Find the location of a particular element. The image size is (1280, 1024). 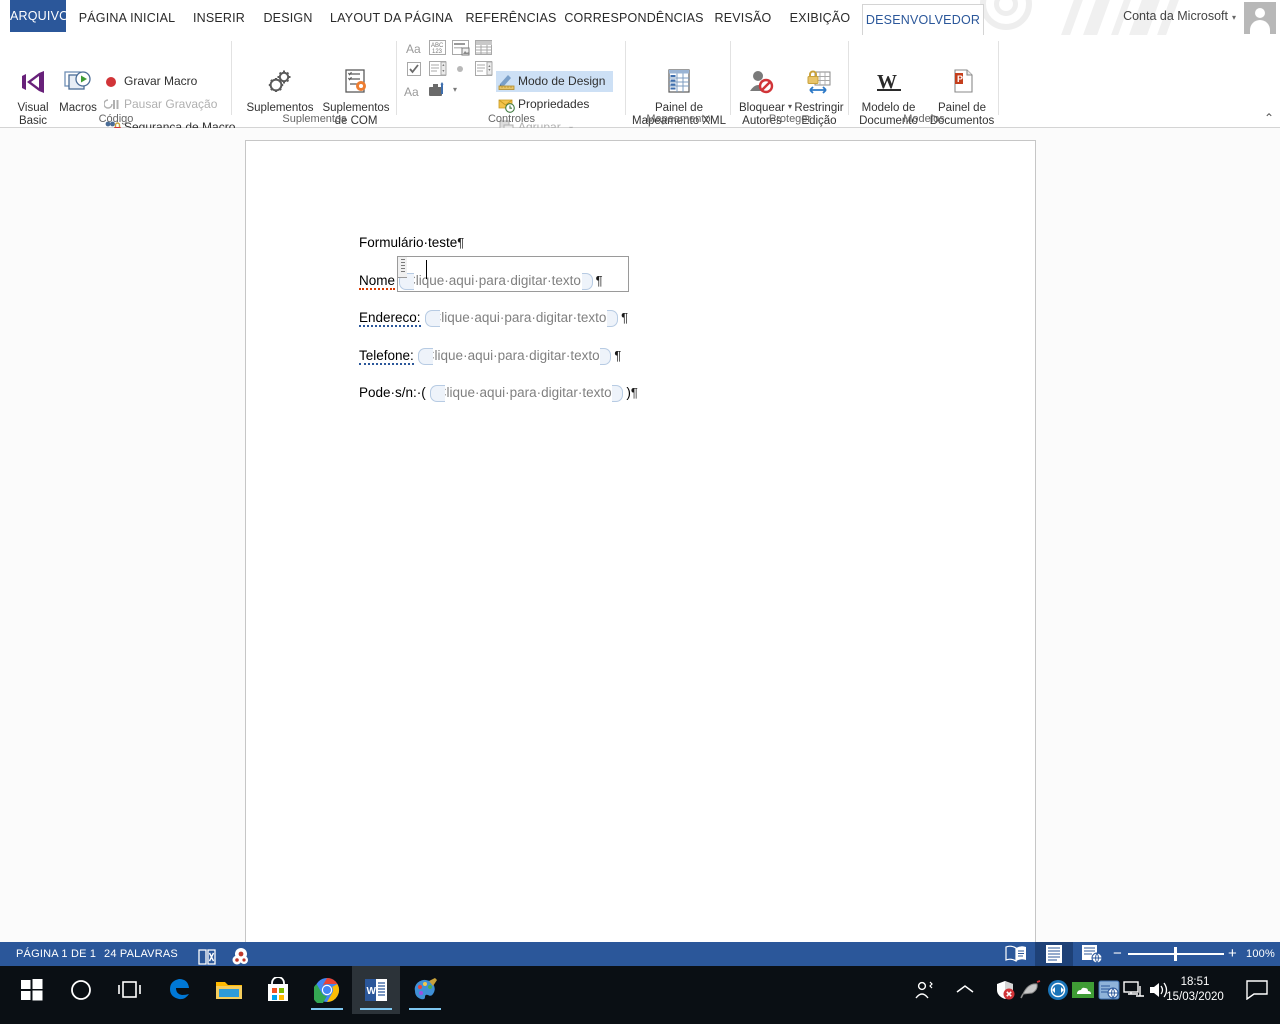

ribbon-tab-desenvolvedor: DESENVOLVEDOR is located at coordinates (923, 20).